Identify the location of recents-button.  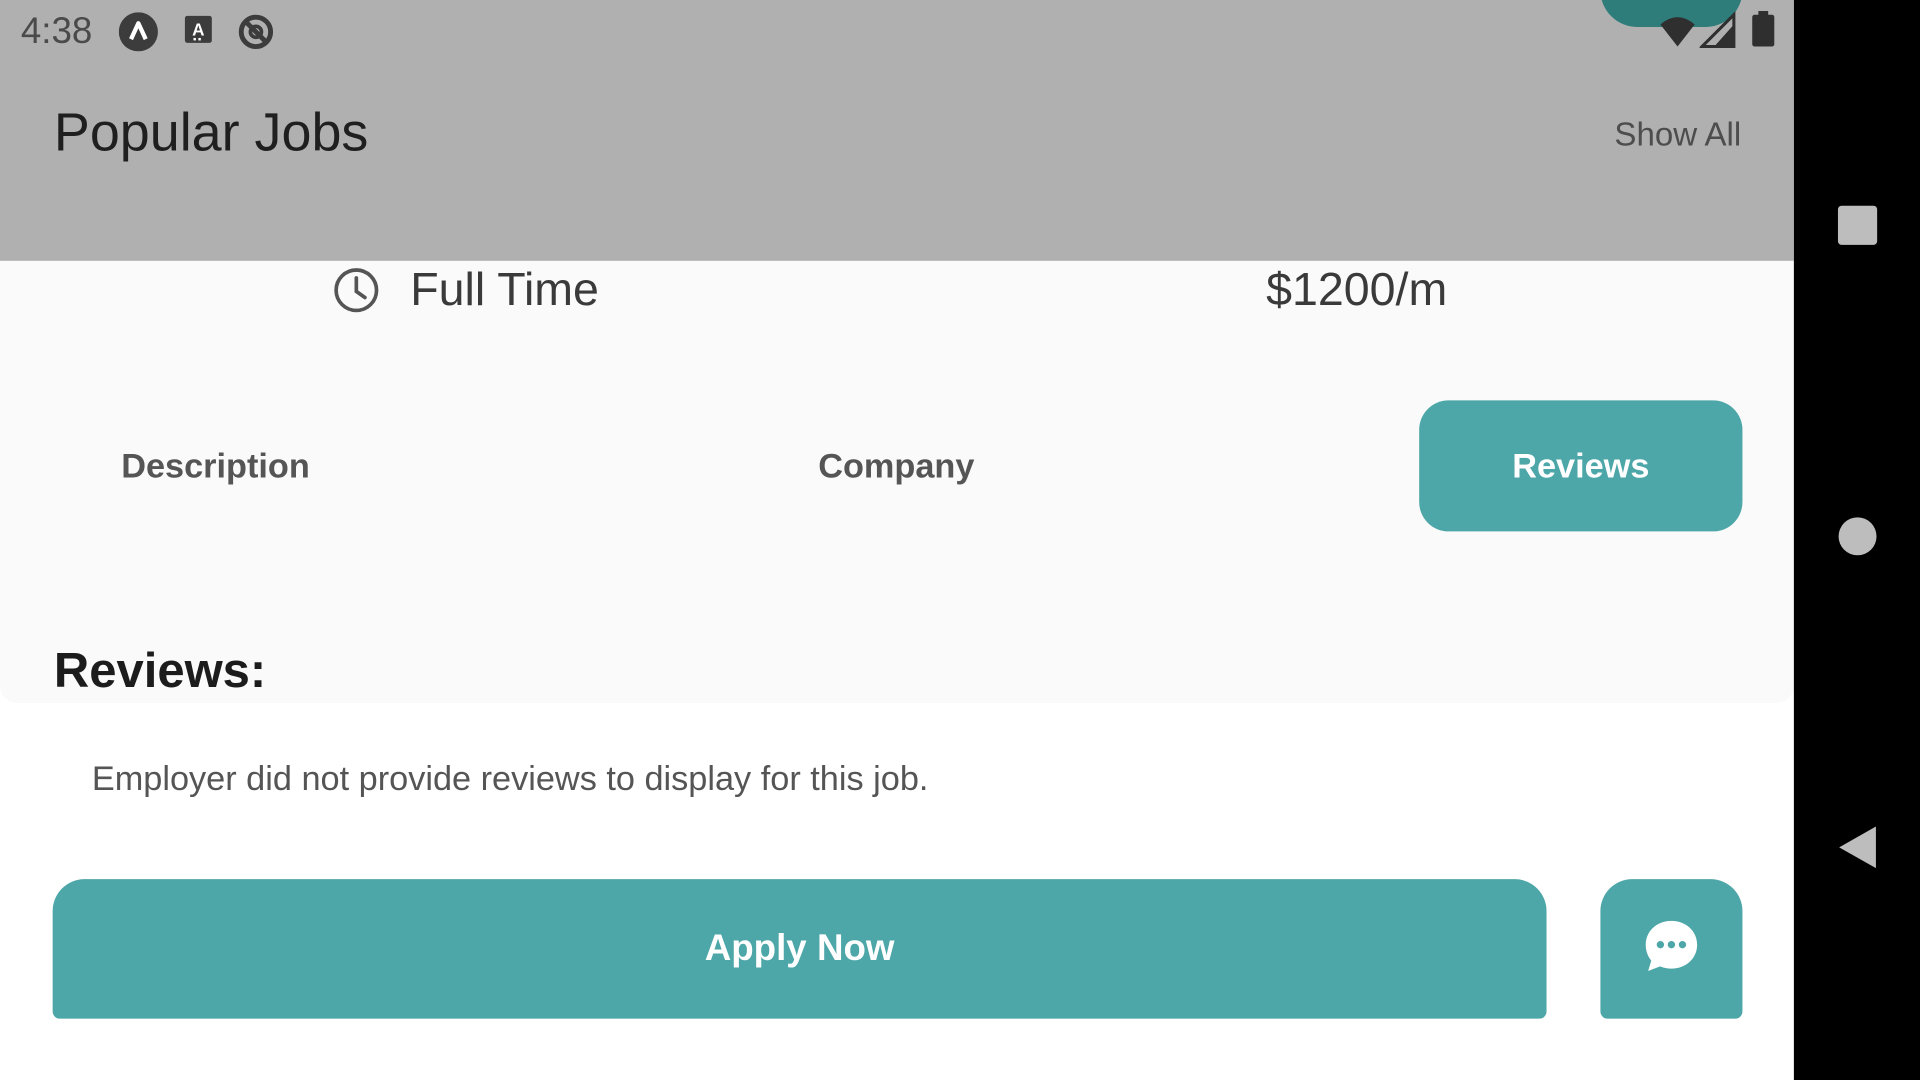
(1857, 228).